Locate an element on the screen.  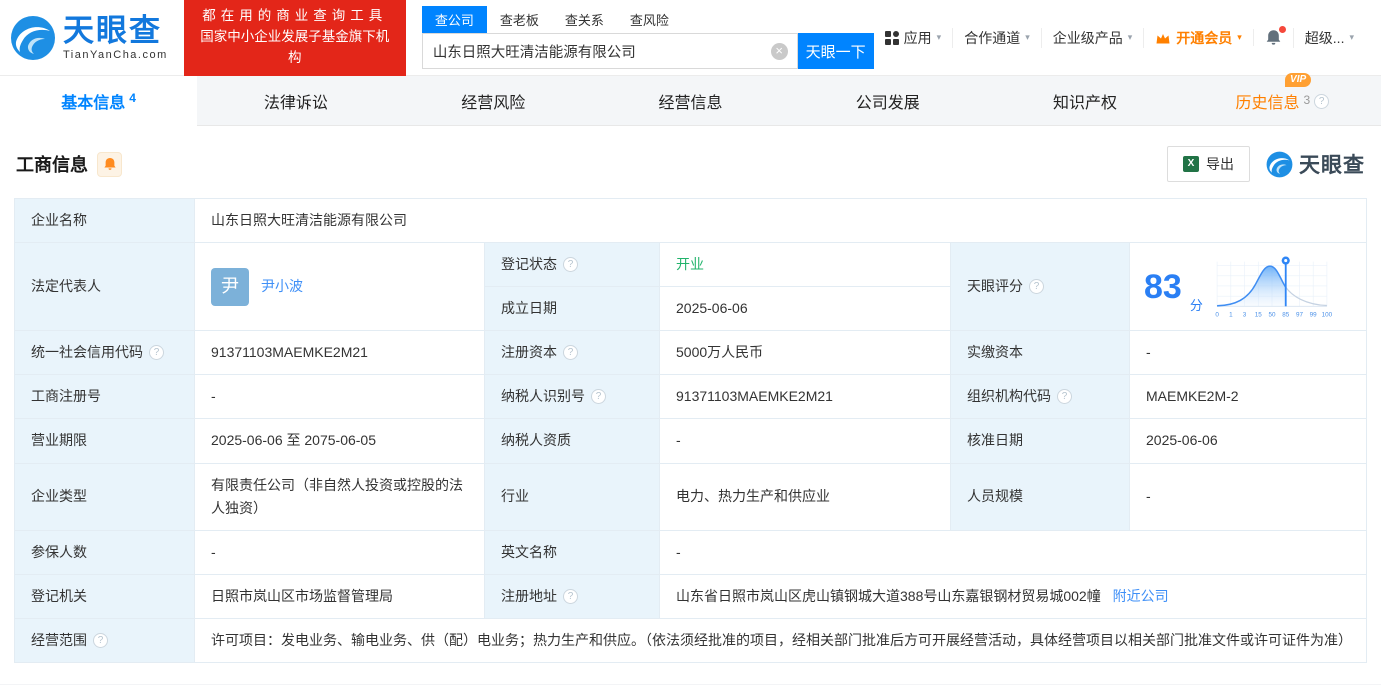
field-label: 工商注册号 is located at coordinates (104, 397).